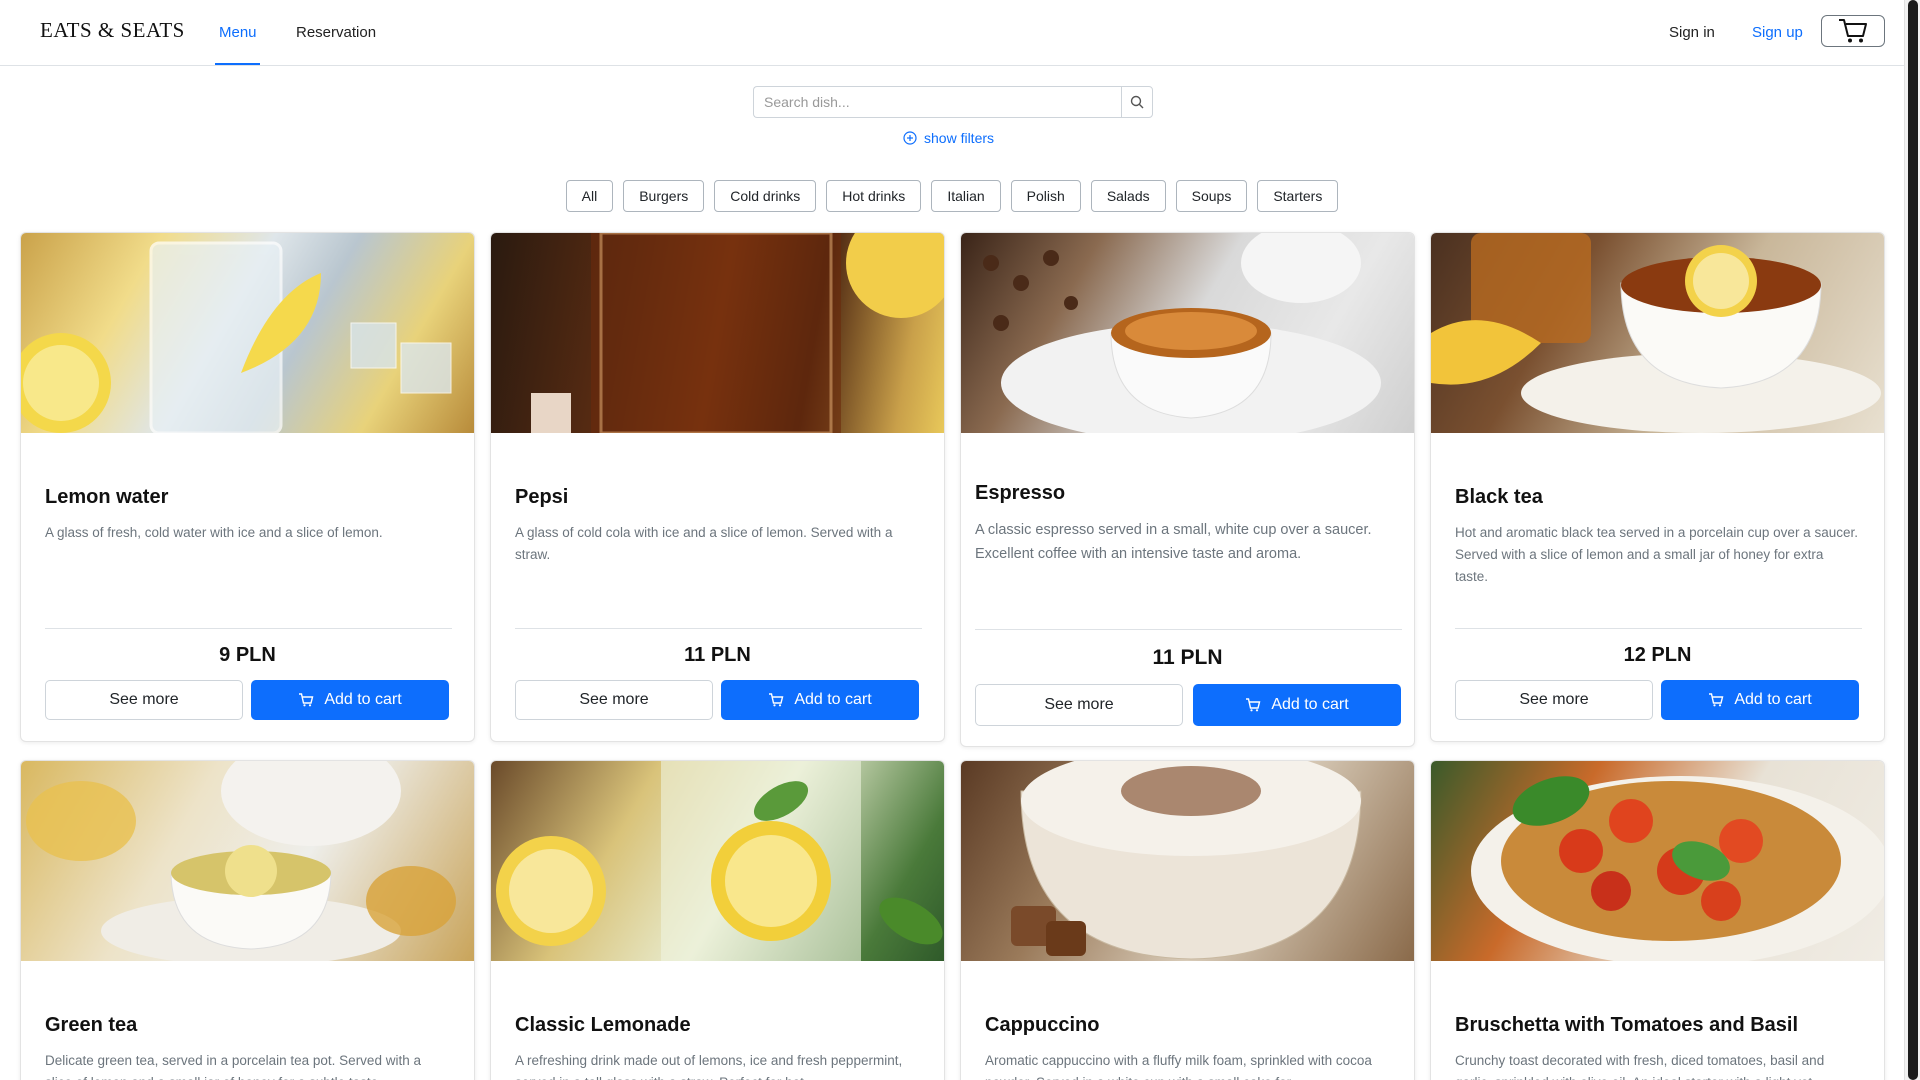  Describe the element at coordinates (959, 138) in the screenshot. I see `show-filters-label: show filters` at that location.